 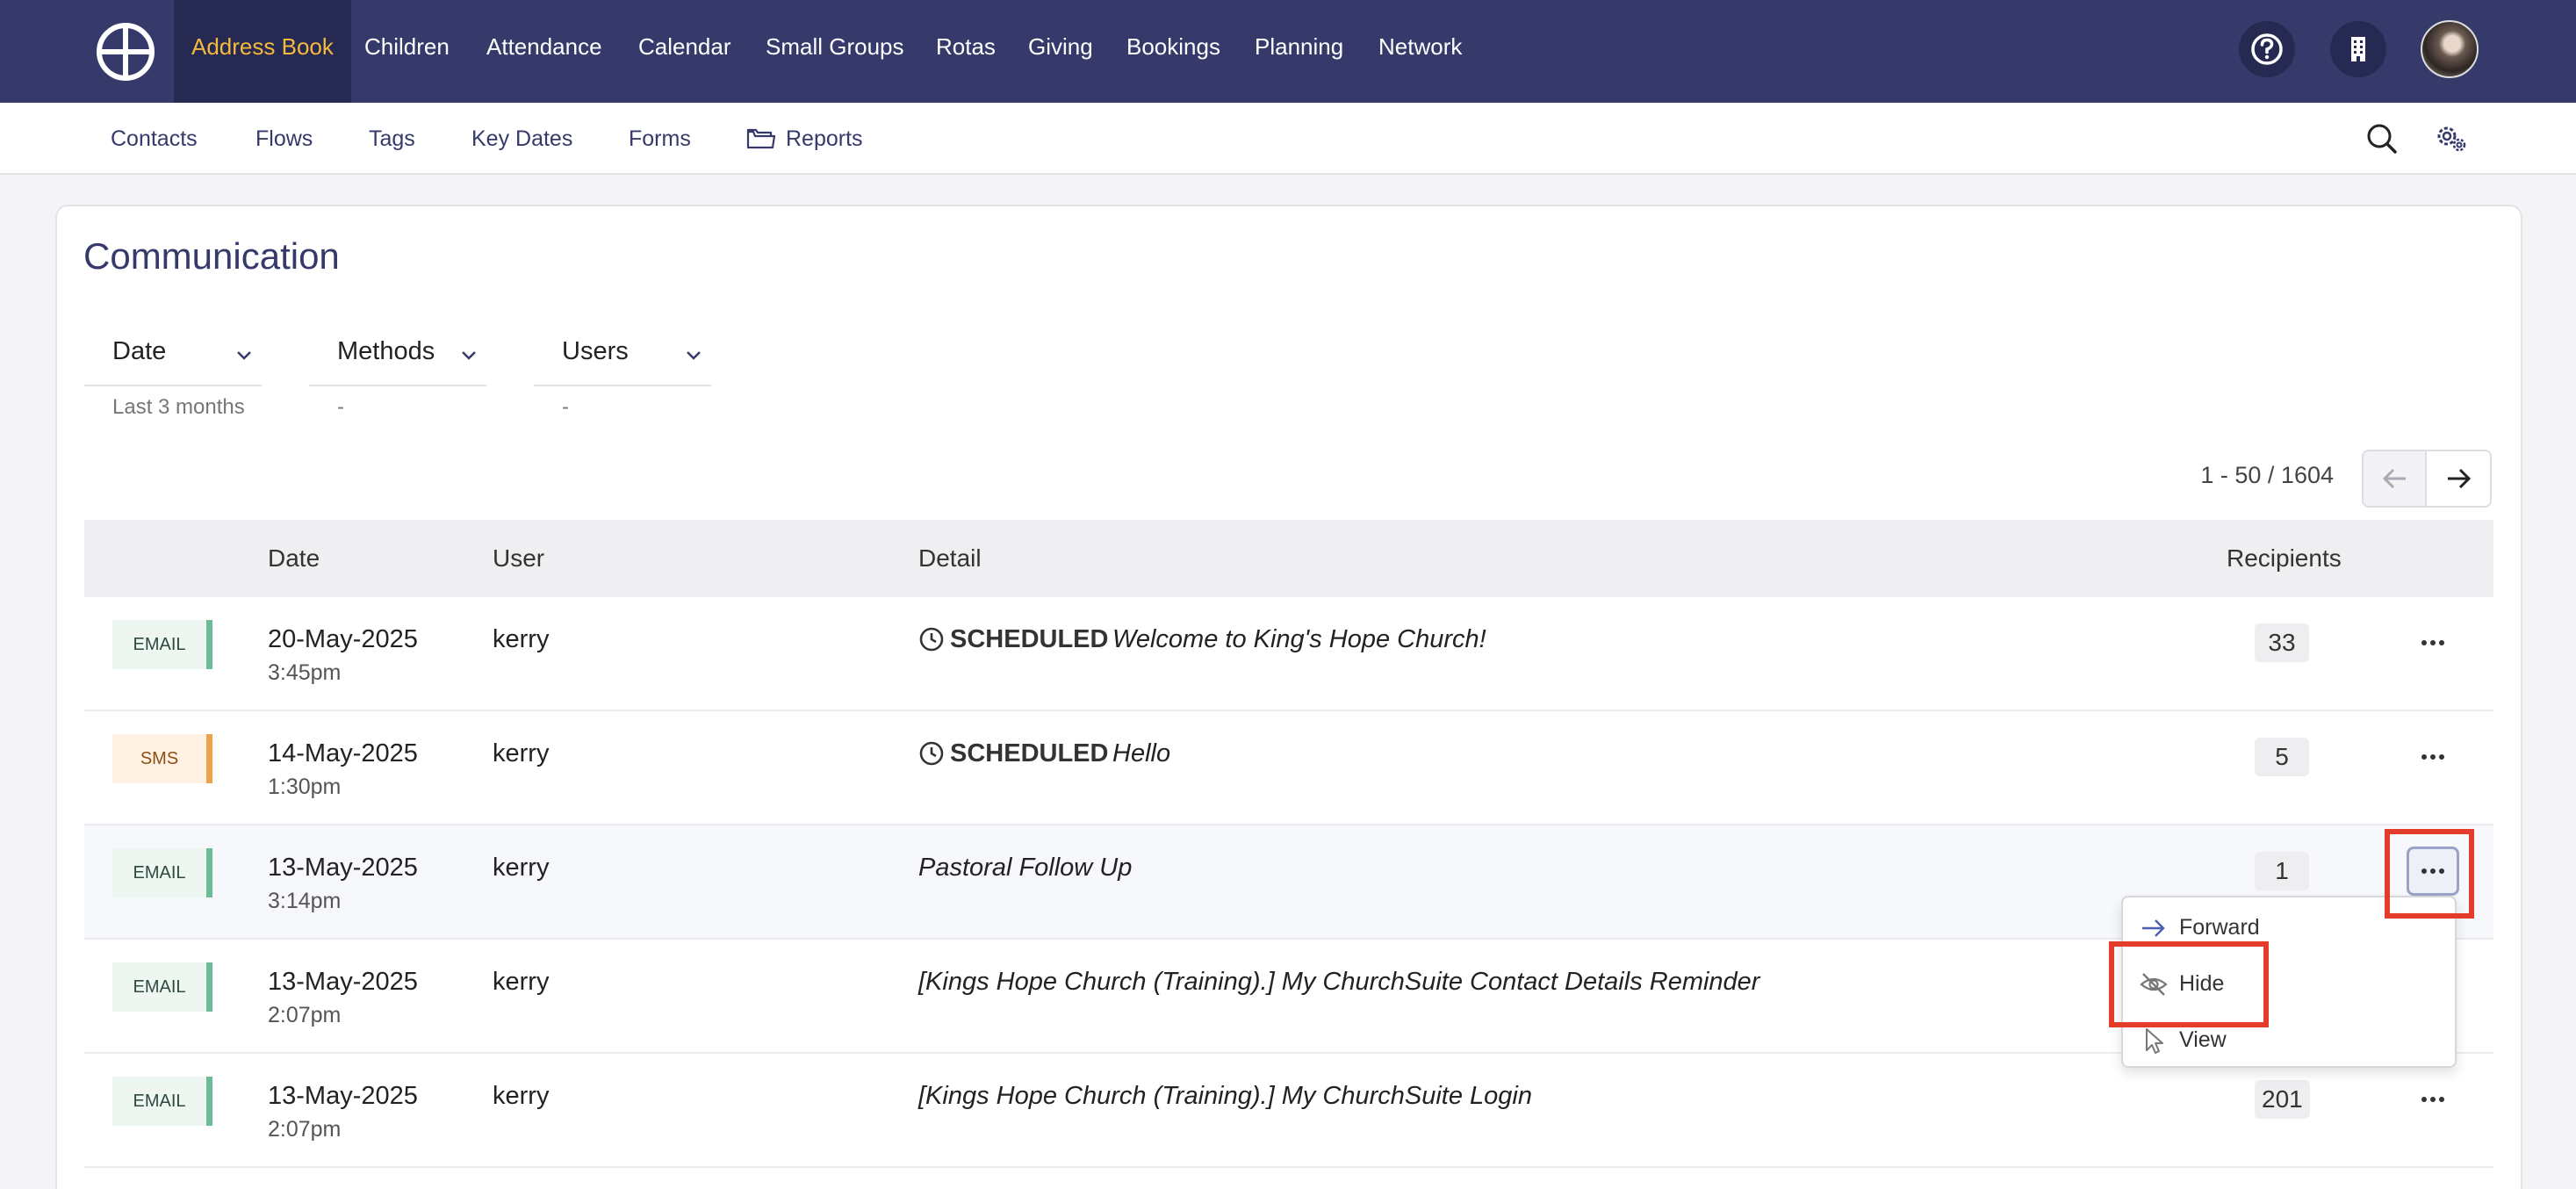 I want to click on nav-giving: Giving, so click(x=1060, y=51).